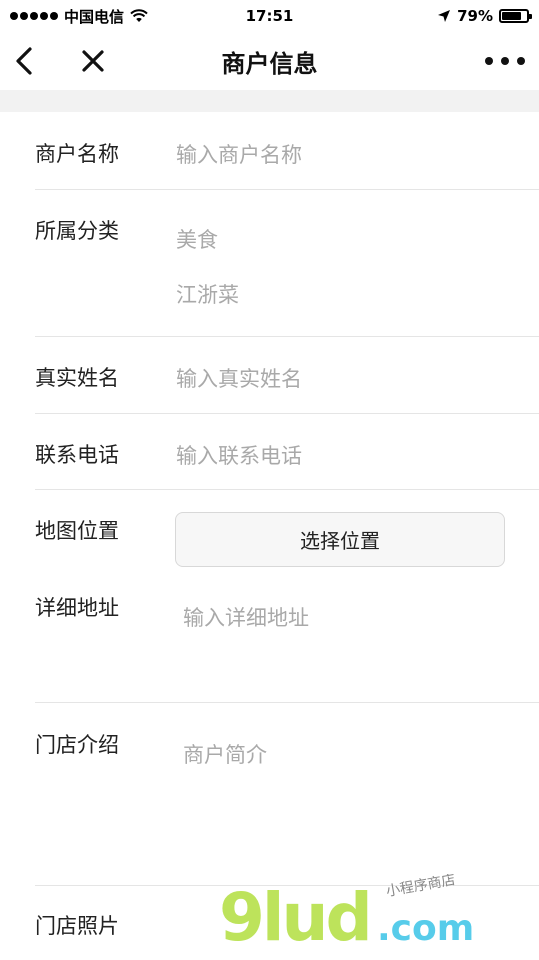 The image size is (539, 960). I want to click on phone-label: 联系电话, so click(77, 455).